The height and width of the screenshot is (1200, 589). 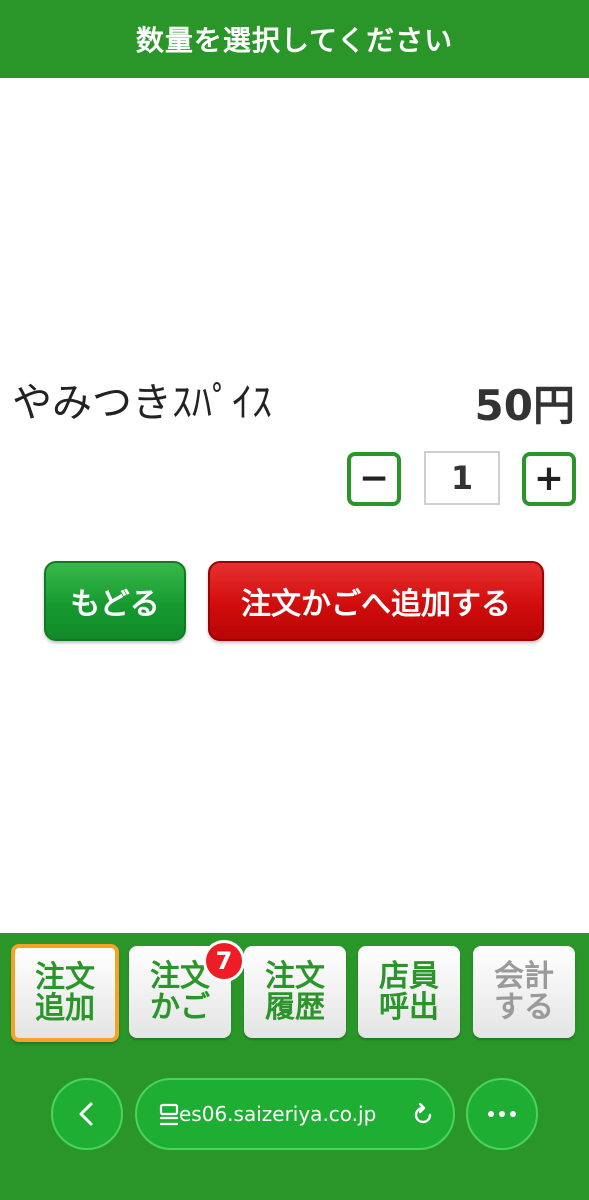 I want to click on url-text: es06.saizeriya.co.jp, so click(x=278, y=1114).